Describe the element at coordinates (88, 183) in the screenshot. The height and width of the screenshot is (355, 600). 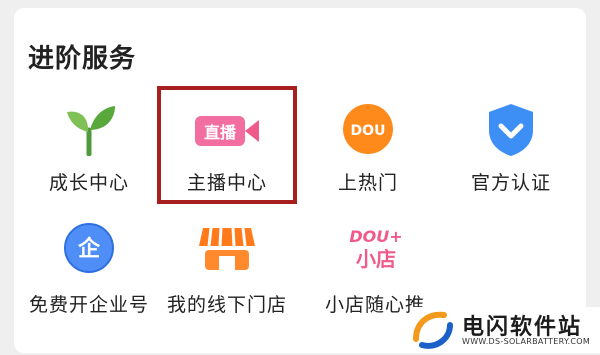
I see `service-label: 成长中心` at that location.